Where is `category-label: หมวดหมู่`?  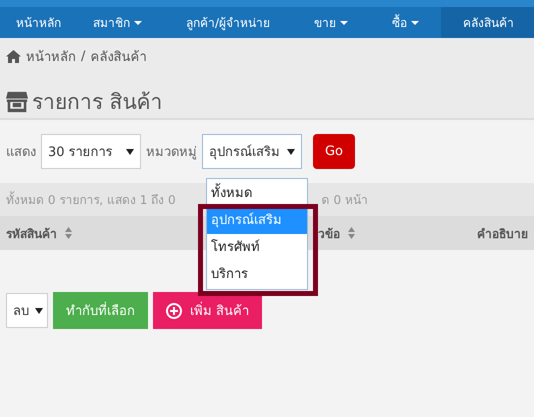 category-label: หมวดหมู่ is located at coordinates (171, 153).